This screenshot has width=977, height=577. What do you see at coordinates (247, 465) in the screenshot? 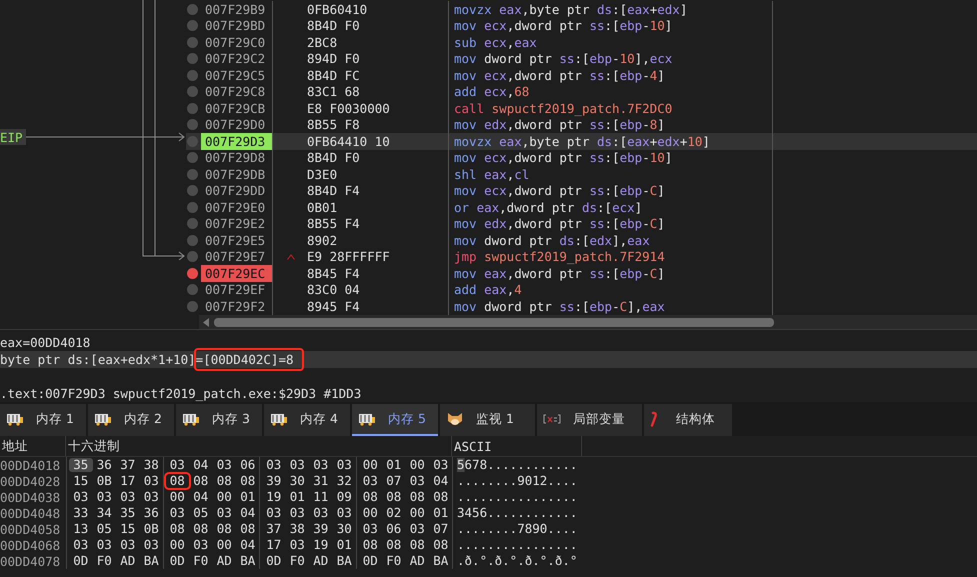
I see `hex-byte: 06` at bounding box center [247, 465].